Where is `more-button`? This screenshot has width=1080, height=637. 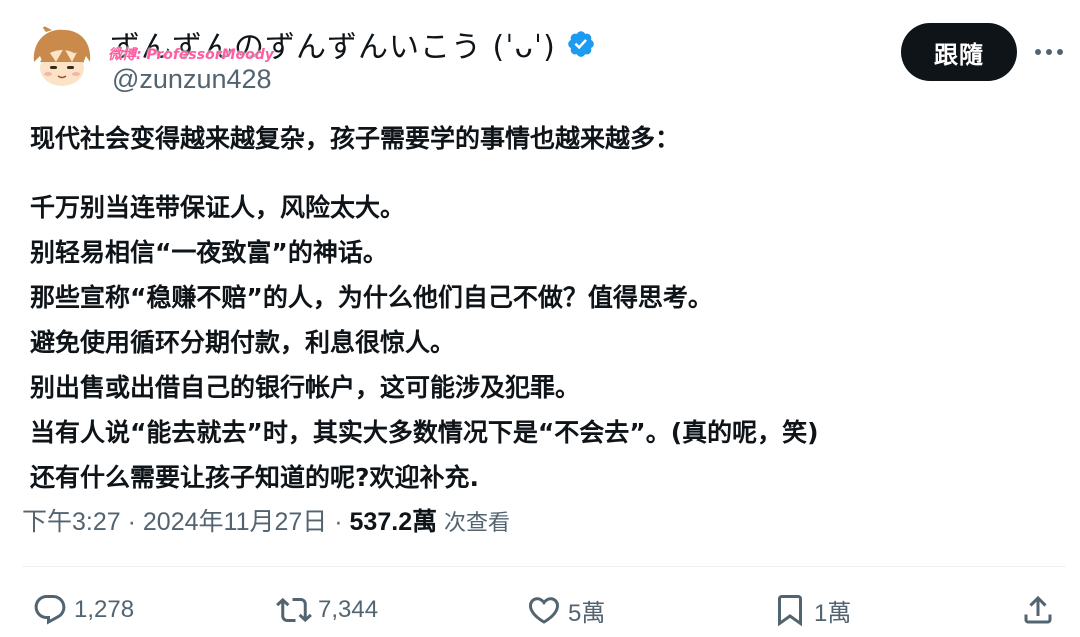
more-button is located at coordinates (1049, 52).